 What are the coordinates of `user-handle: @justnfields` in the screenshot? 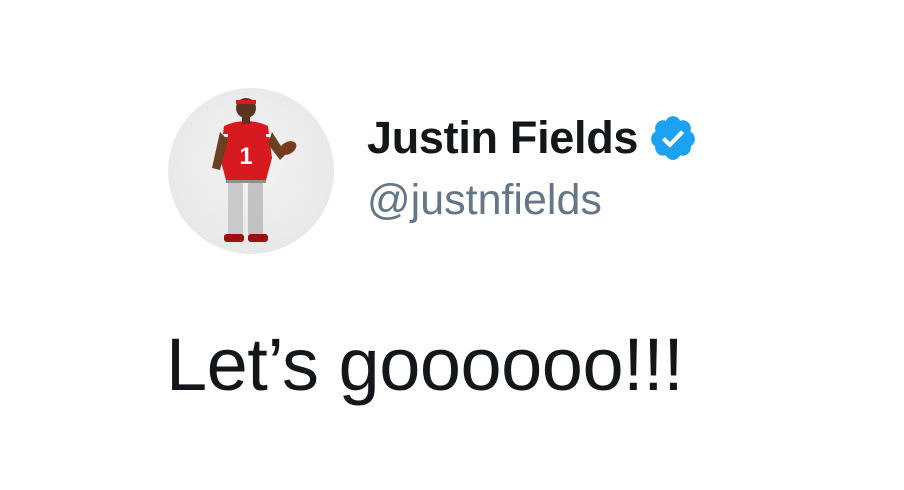 It's located at (532, 200).